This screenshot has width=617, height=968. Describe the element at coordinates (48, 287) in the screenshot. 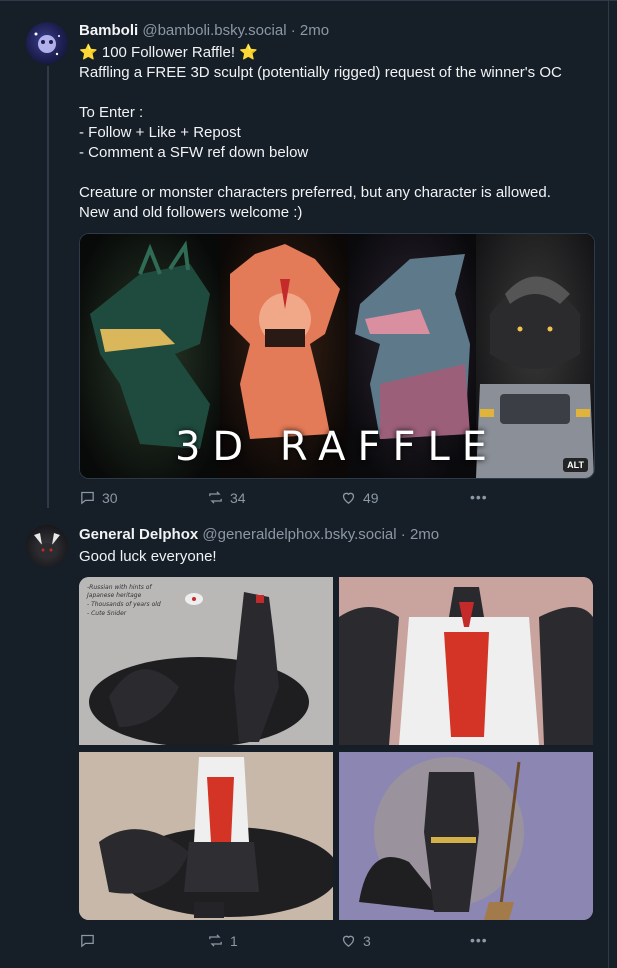

I see `thread-line` at that location.